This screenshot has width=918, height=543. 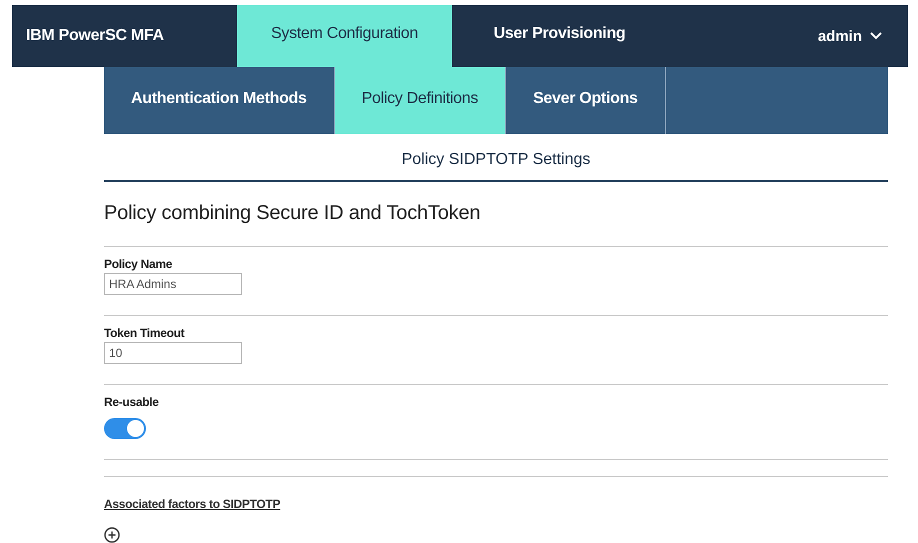 What do you see at coordinates (876, 36) in the screenshot?
I see `chevron-down-icon` at bounding box center [876, 36].